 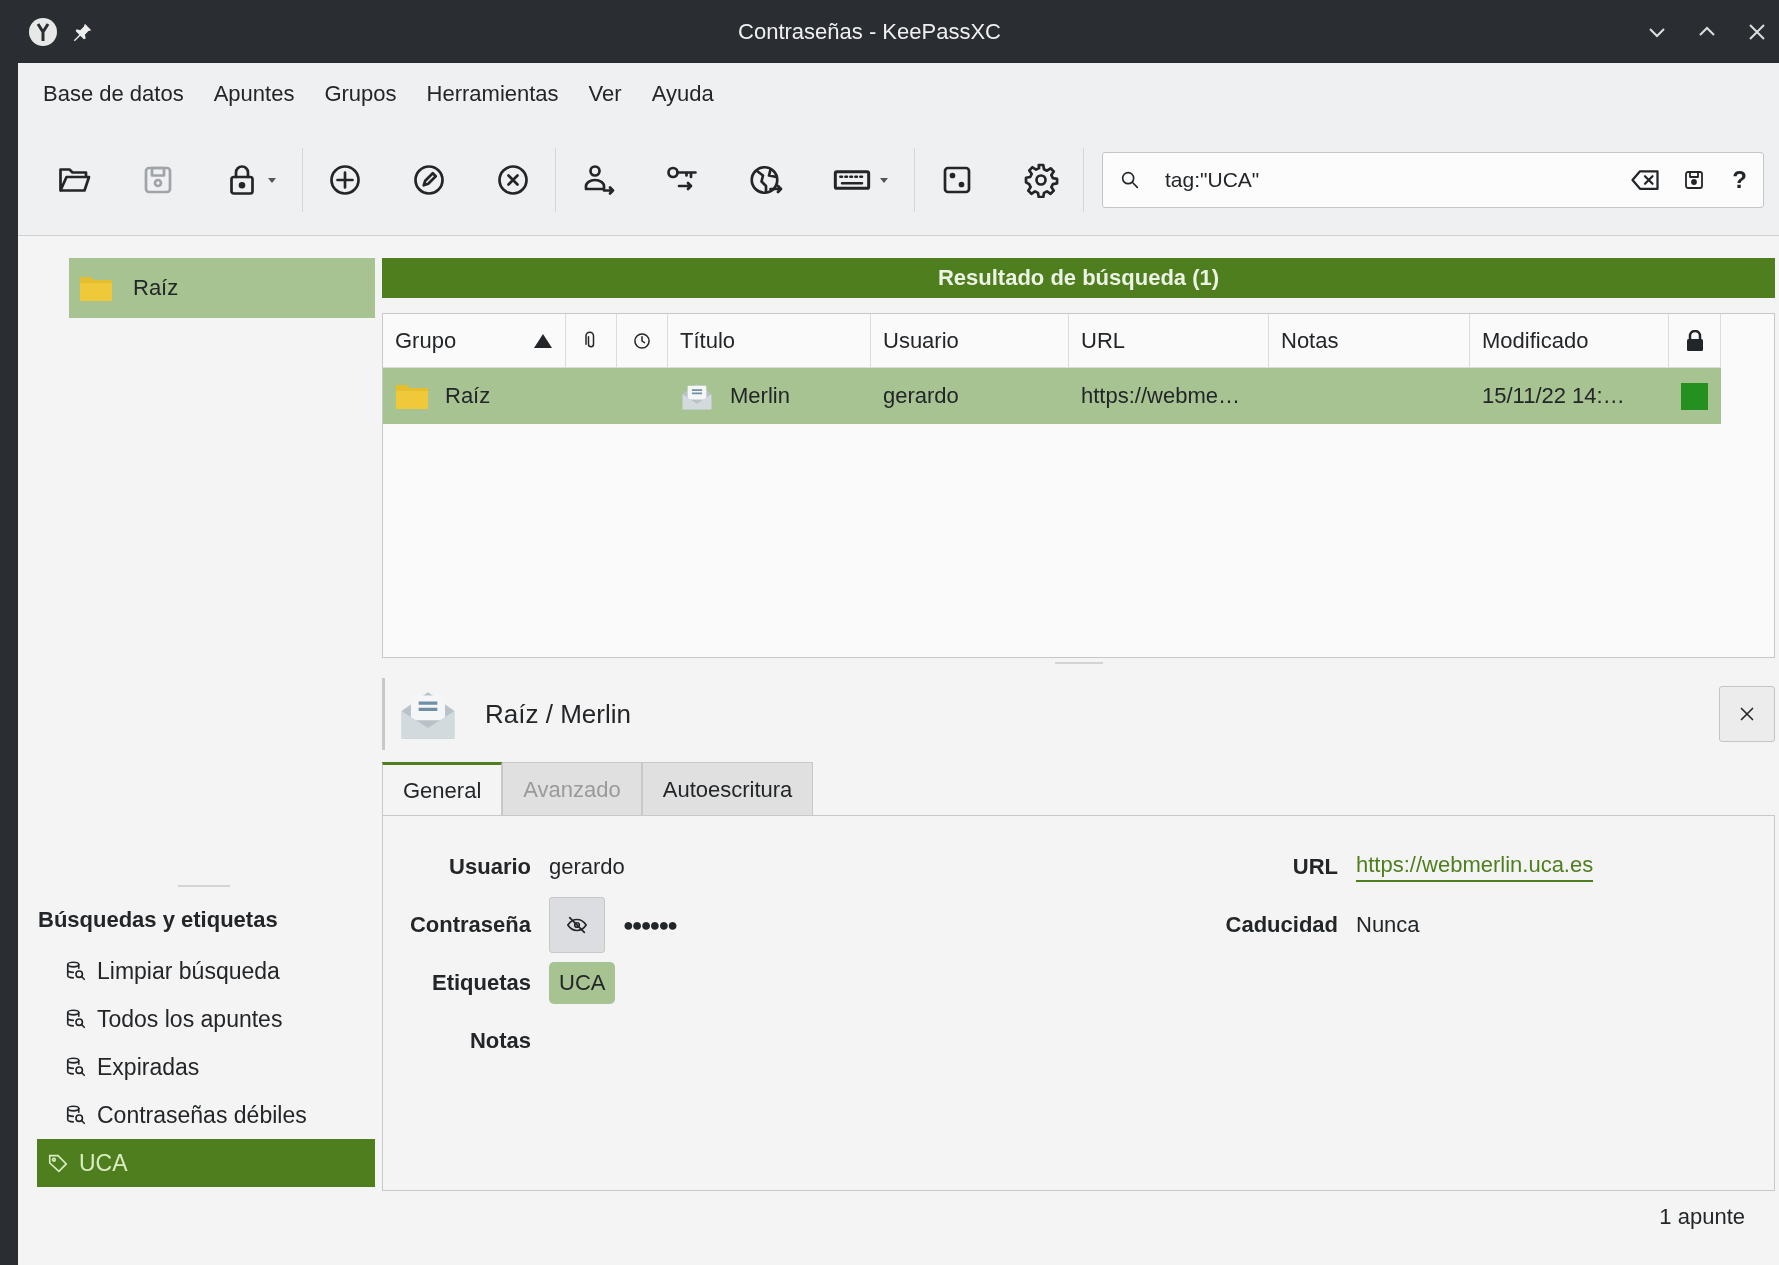 I want to click on field-value: gerardo, so click(x=587, y=867).